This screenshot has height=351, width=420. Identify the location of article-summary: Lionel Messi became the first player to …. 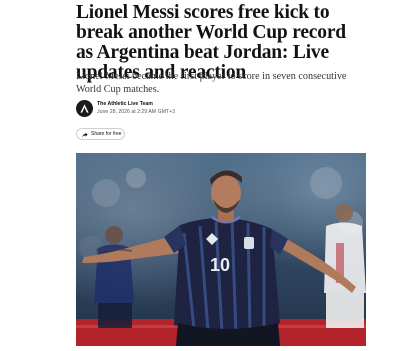
(211, 83).